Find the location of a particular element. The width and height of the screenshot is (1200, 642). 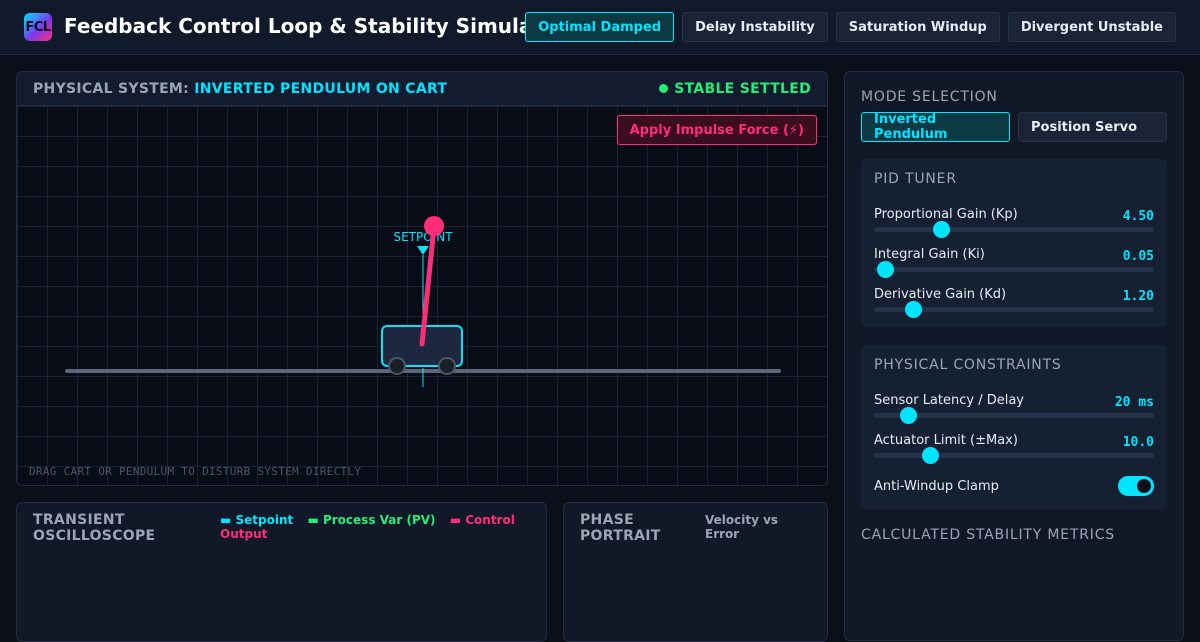

phase-portrait-panel: PHASE PORTRAIT Velocity vs Error is located at coordinates (695, 572).